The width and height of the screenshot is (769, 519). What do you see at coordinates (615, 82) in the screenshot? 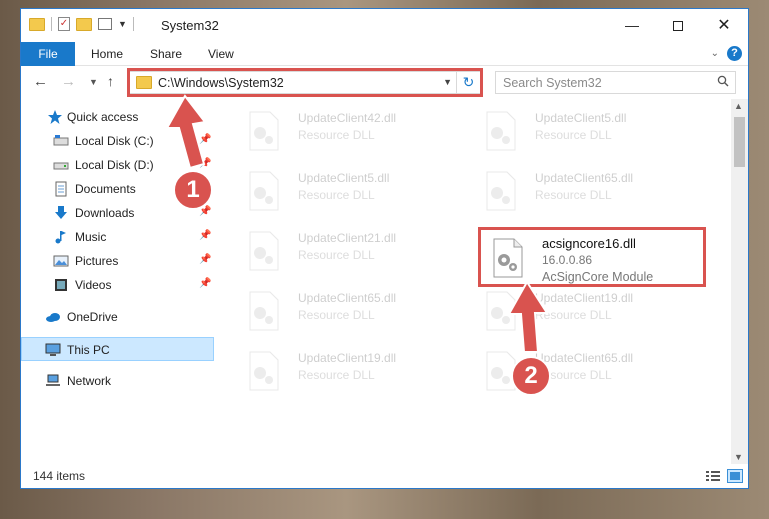
I see `search-box: Search System32` at bounding box center [615, 82].